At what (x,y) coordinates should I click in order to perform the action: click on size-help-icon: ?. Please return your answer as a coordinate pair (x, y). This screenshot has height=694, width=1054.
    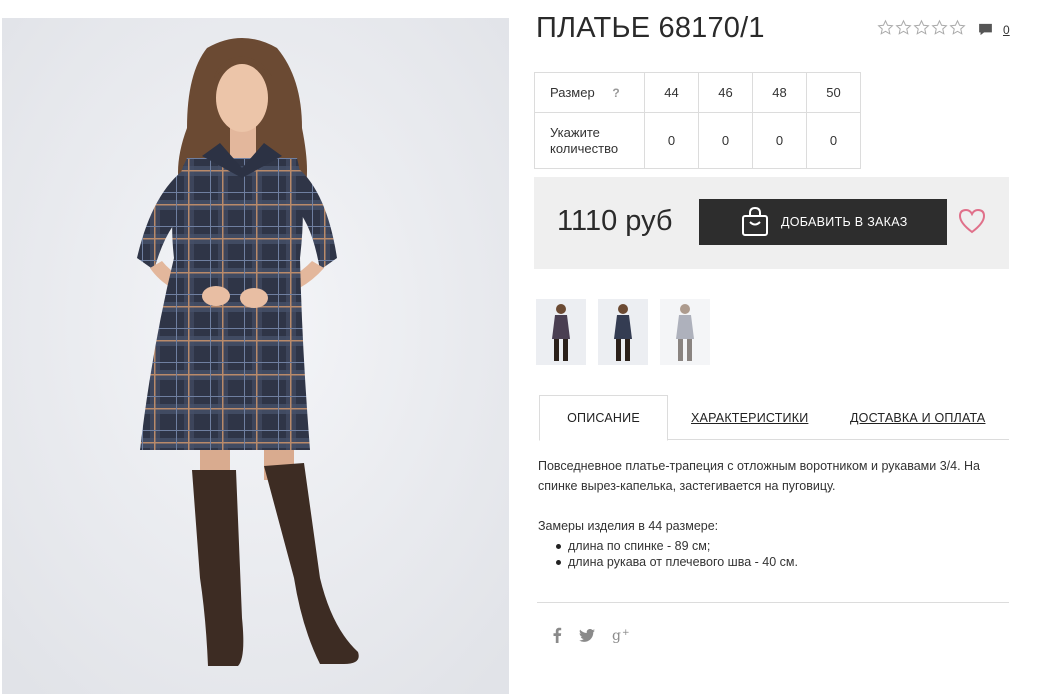
    Looking at the image, I should click on (615, 93).